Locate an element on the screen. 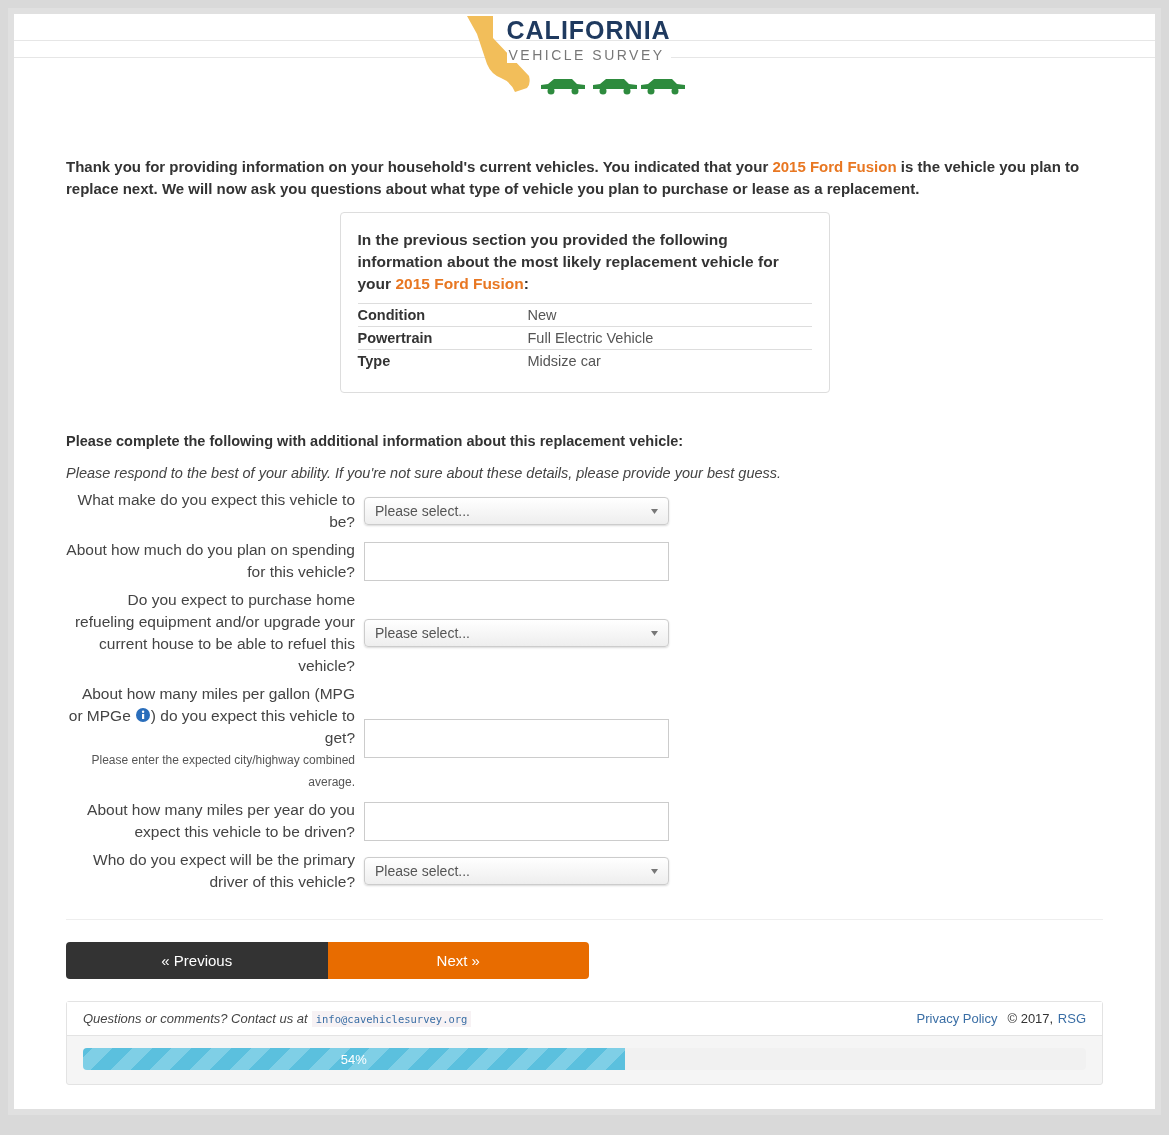  question-label: Do you expect to purchase home refueling equipment and/or upgrade your current house to be able to refuel this vehicle? is located at coordinates (214, 632).